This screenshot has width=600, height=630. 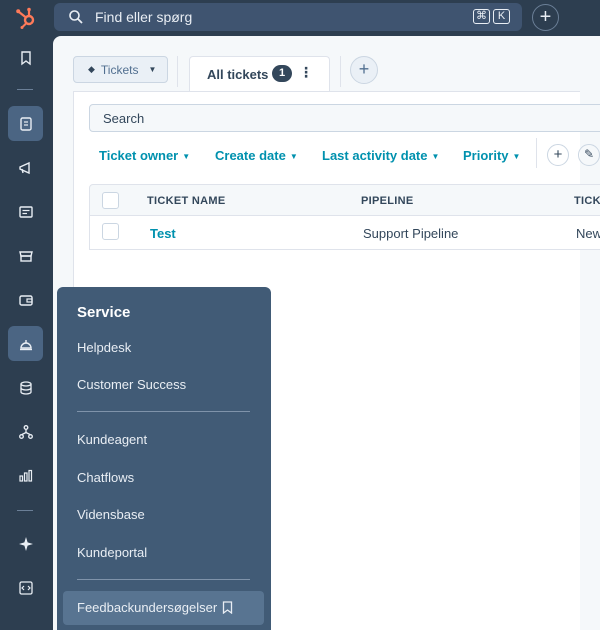 I want to click on service-menu-title: Service, so click(x=104, y=312).